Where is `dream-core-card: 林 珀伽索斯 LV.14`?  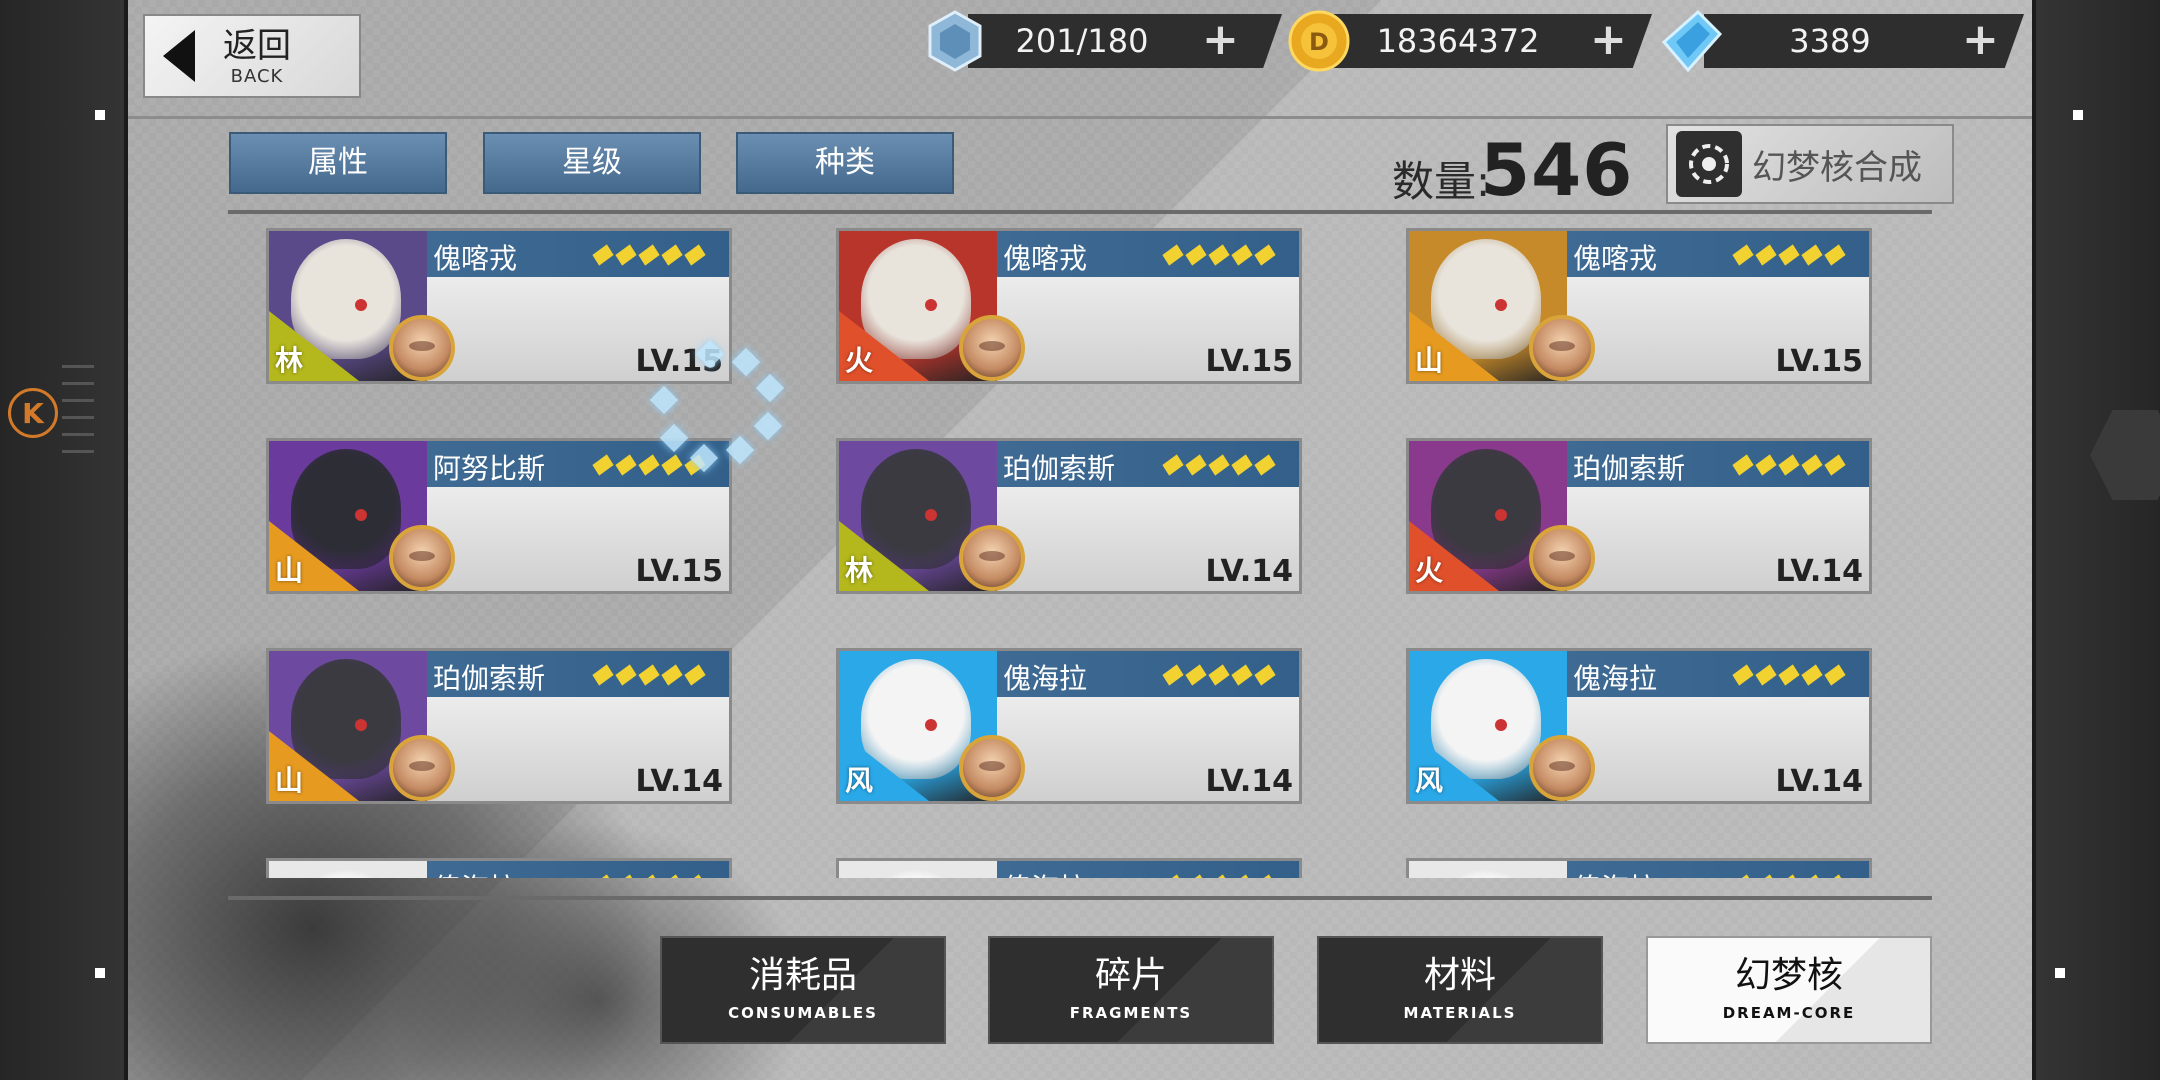 dream-core-card: 林 珀伽索斯 LV.14 is located at coordinates (1069, 516).